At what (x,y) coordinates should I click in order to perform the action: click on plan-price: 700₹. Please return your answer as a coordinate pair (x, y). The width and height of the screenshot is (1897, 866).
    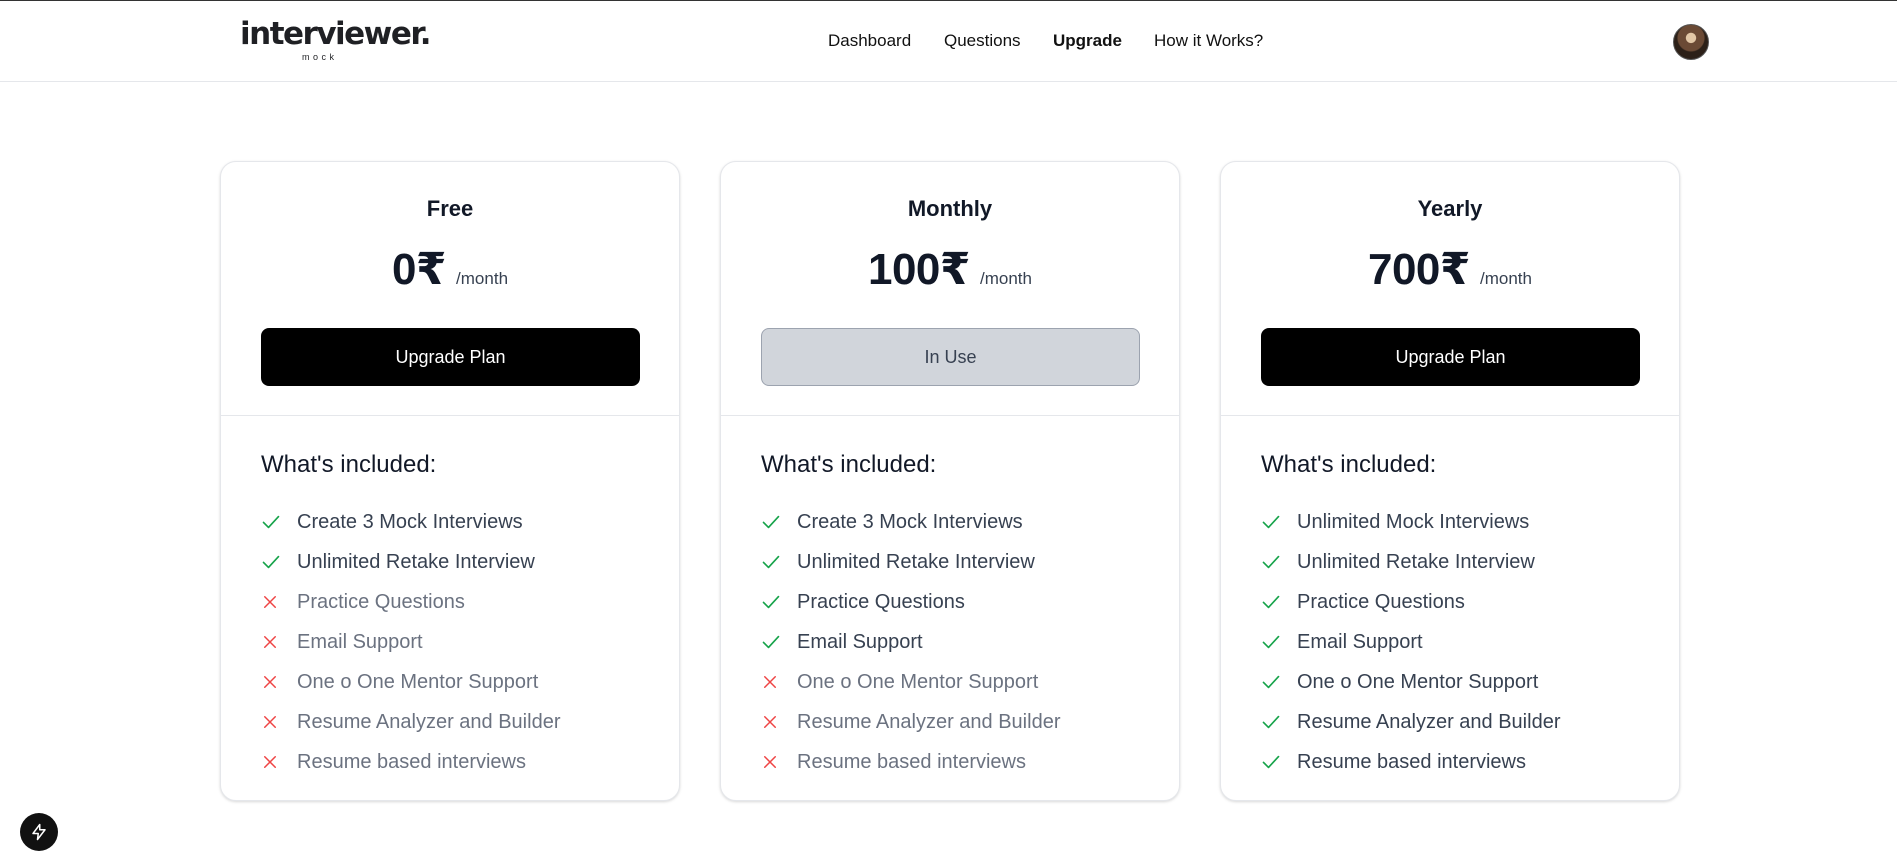
    Looking at the image, I should click on (1419, 269).